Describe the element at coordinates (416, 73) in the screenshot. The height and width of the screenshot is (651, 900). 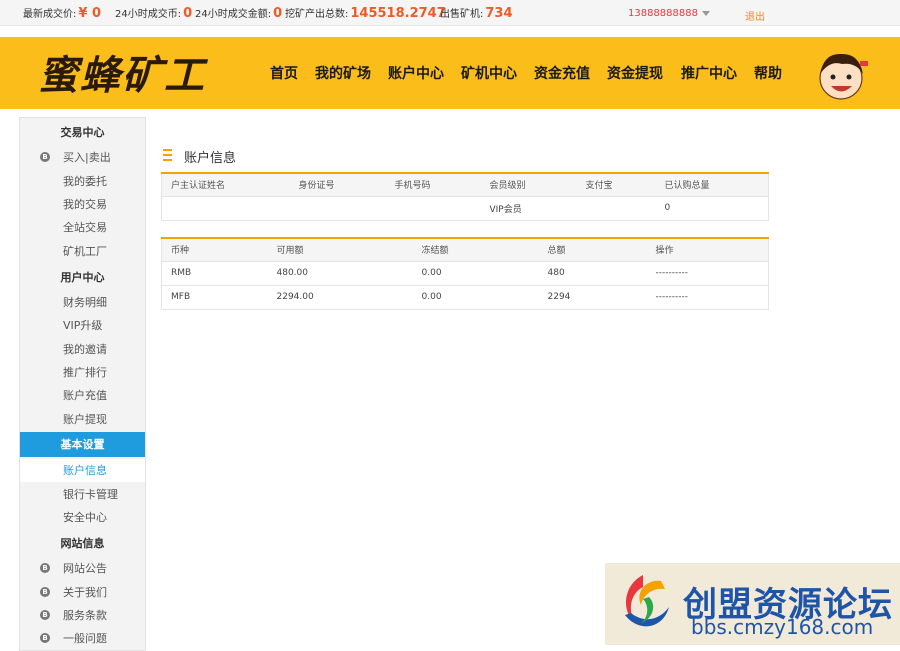
I see `nav-account-center: 账户中心` at that location.